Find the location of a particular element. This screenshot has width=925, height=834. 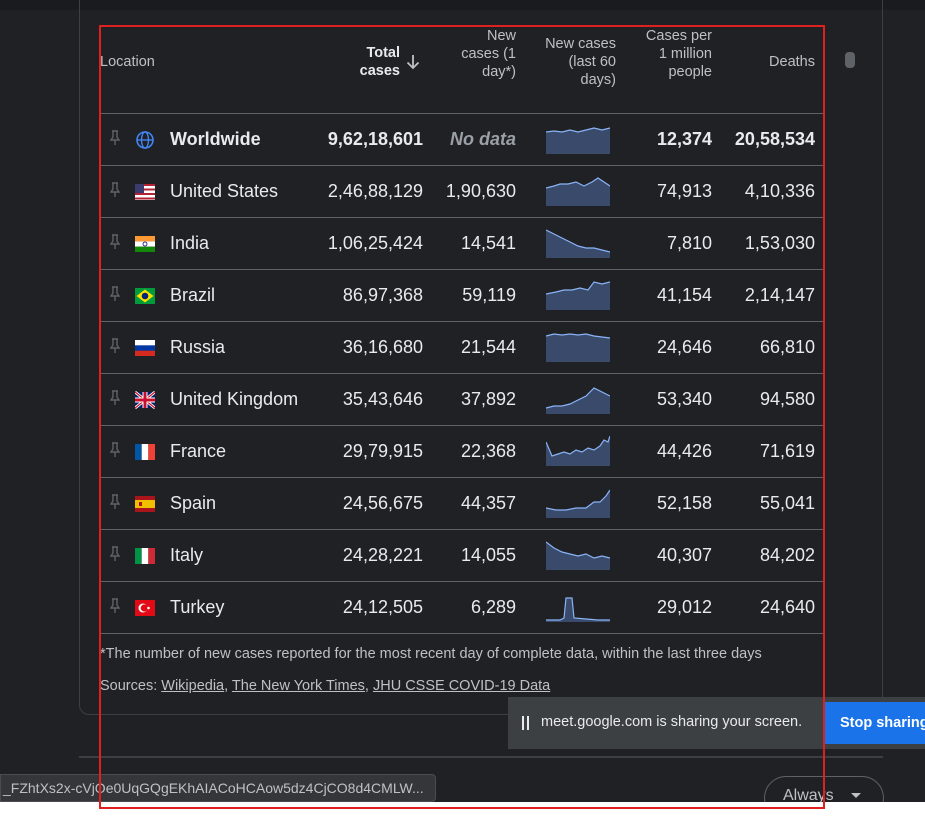

deaths-cell: 4,10,336 is located at coordinates (779, 191).